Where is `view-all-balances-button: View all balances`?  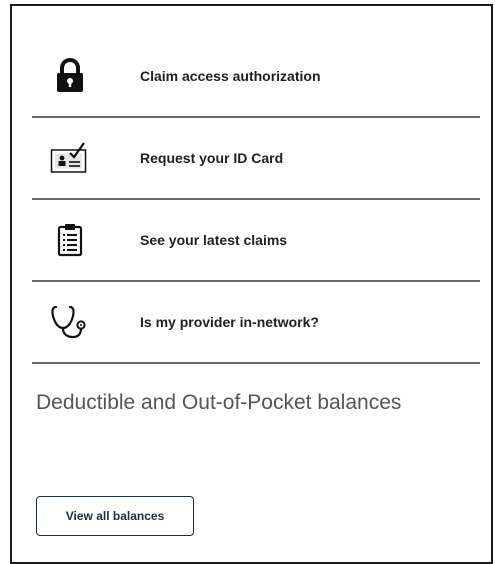 view-all-balances-button: View all balances is located at coordinates (115, 516).